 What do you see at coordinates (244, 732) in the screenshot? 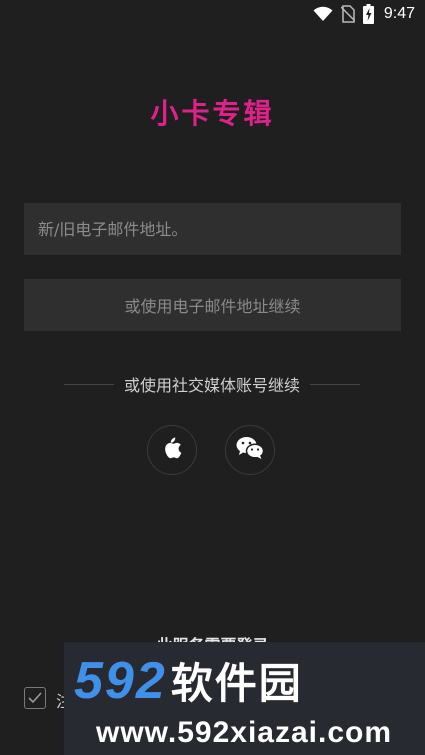
I see `watermark-url: www.592xiazai.com` at bounding box center [244, 732].